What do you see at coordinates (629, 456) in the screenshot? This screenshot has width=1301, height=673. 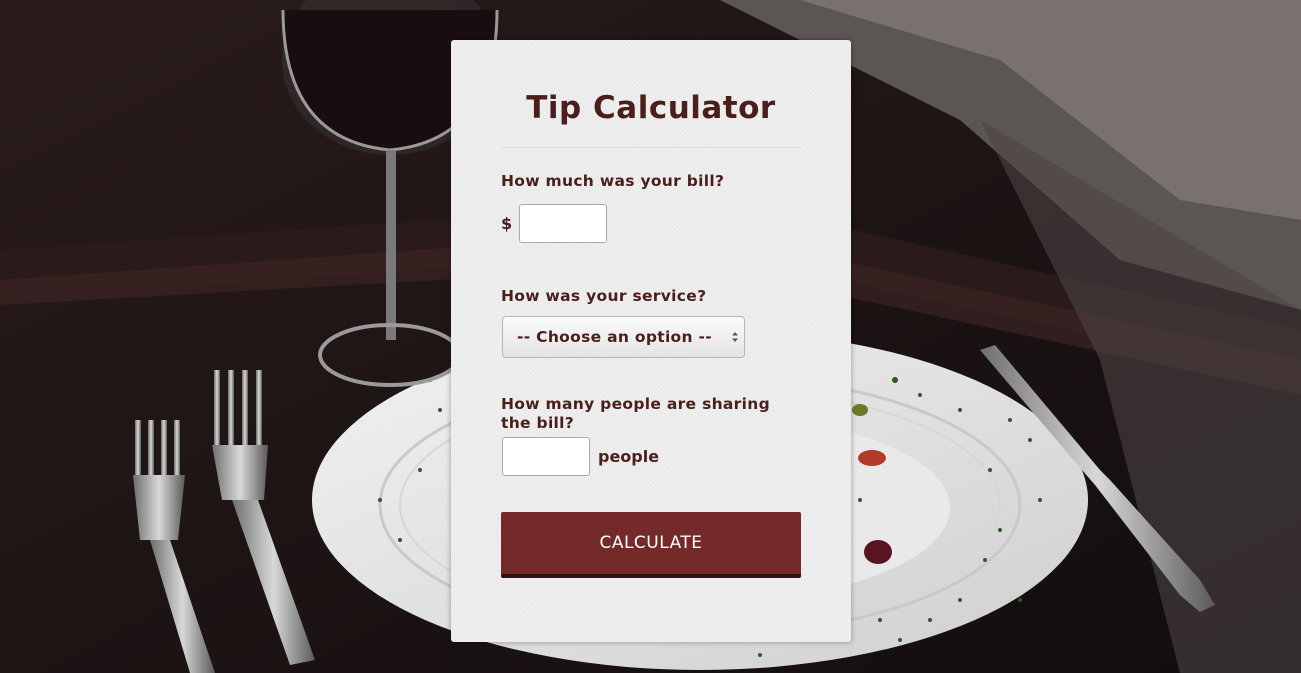 I see `people-suffix-label: people` at bounding box center [629, 456].